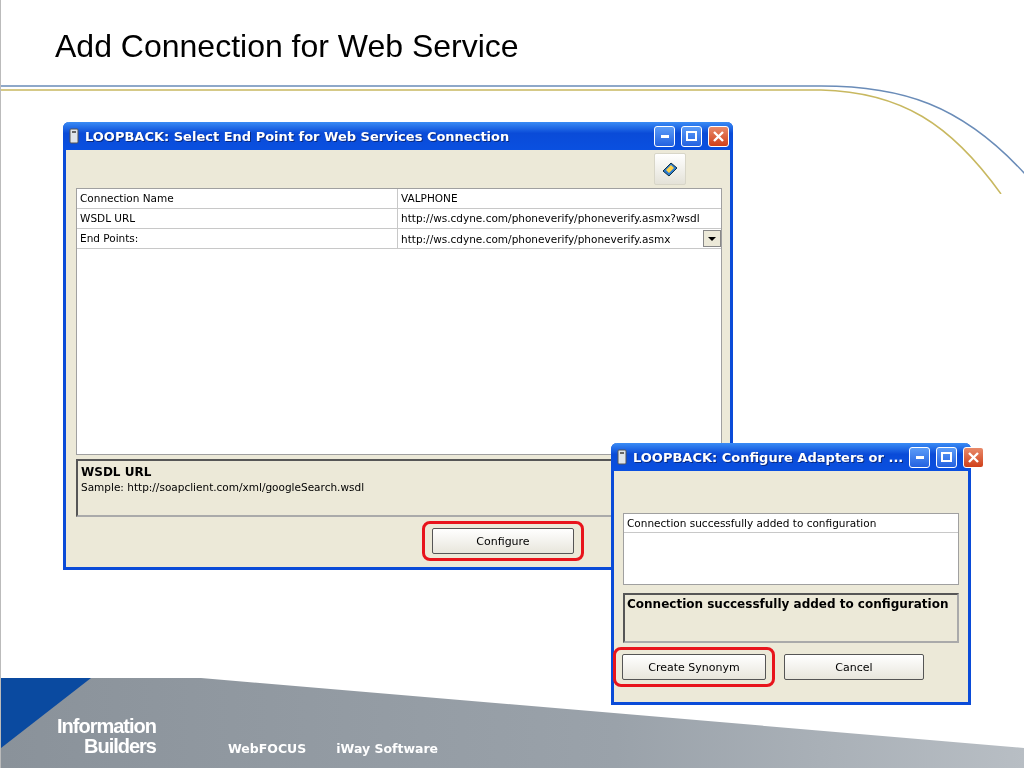 The width and height of the screenshot is (1024, 768). I want to click on status-message: Connection successfully added to configuration, so click(791, 618).